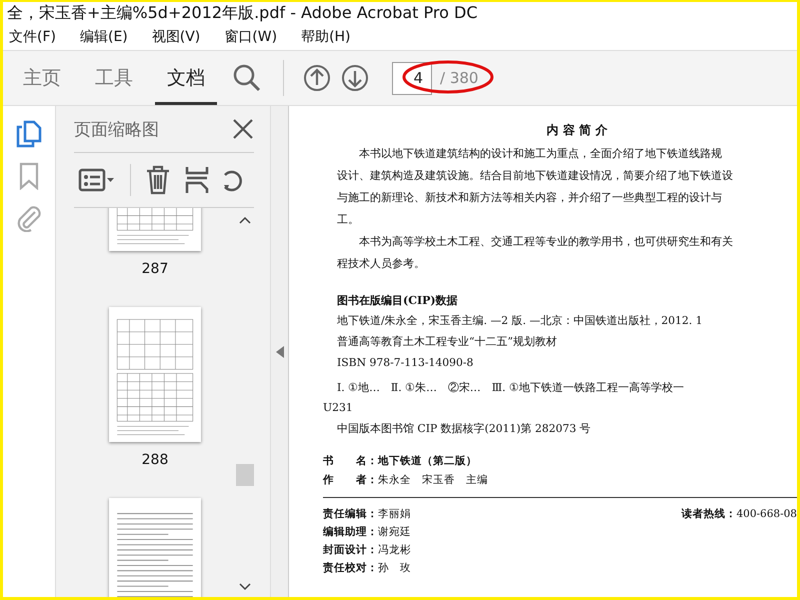  Describe the element at coordinates (155, 460) in the screenshot. I see `page-number-label: 288` at that location.